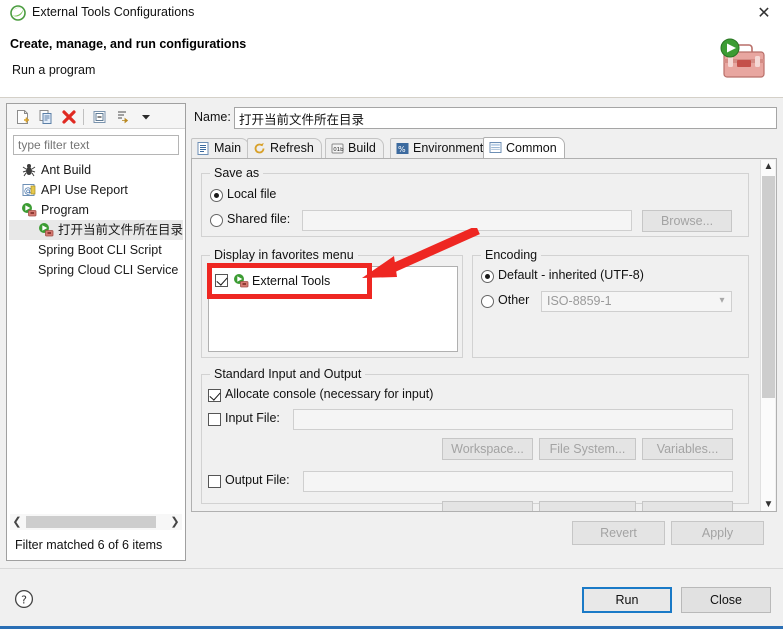  What do you see at coordinates (768, 504) in the screenshot?
I see `scroll-down-icon: ▼` at bounding box center [768, 504].